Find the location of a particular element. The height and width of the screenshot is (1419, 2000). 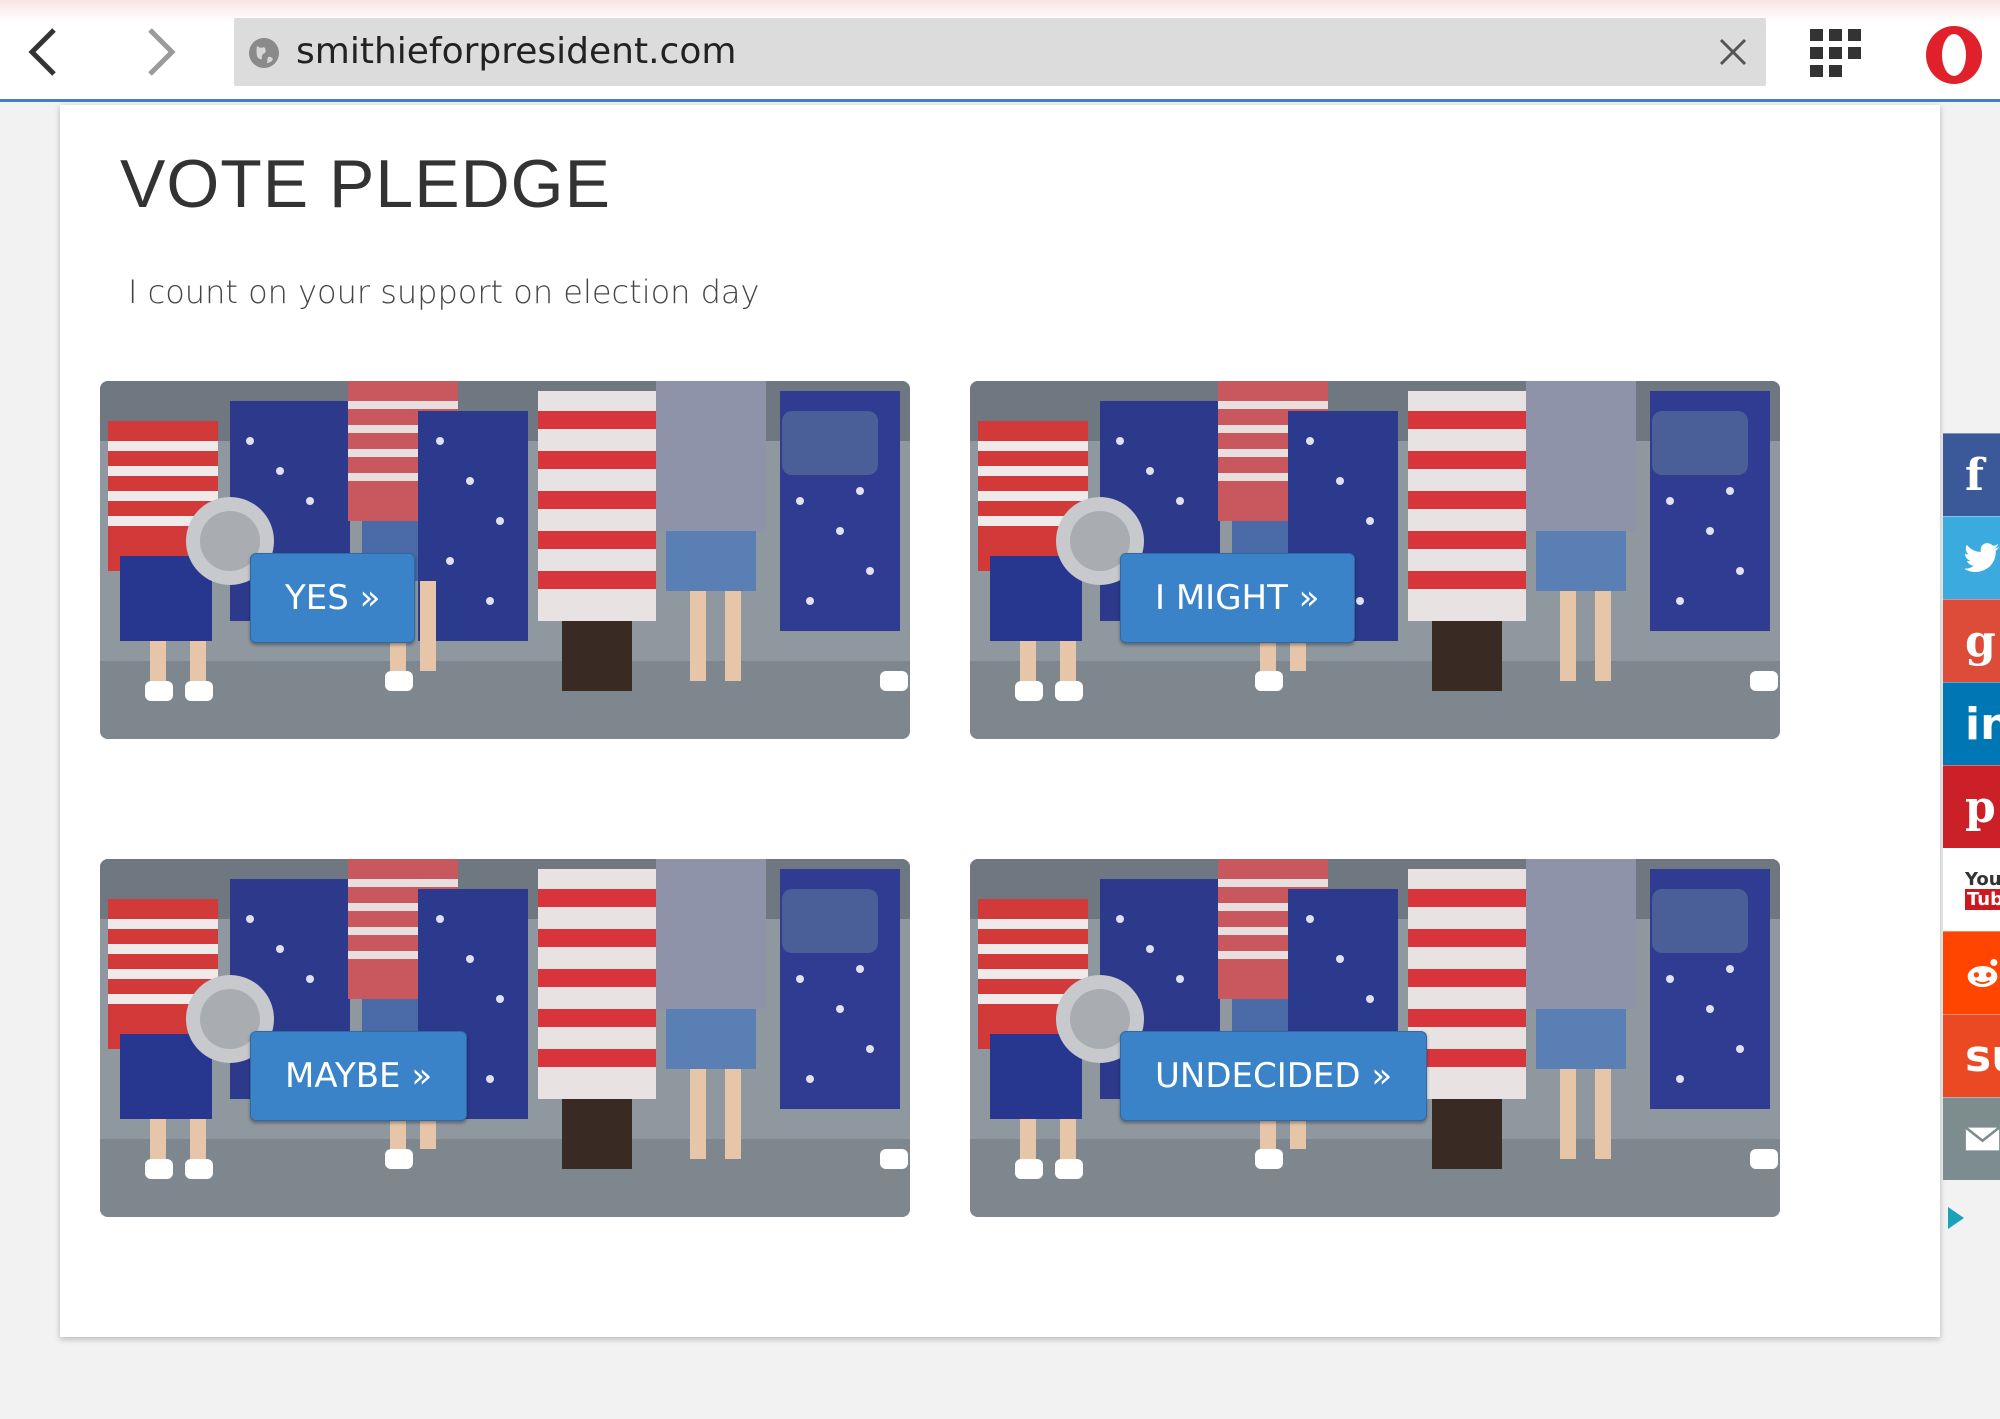

facebook-icon: f is located at coordinates (1974, 475).